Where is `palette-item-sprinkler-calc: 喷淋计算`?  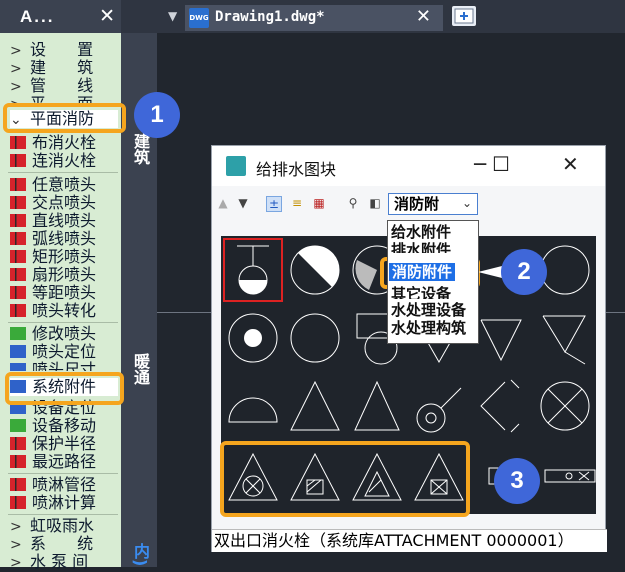 palette-item-sprinkler-calc: 喷淋计算 is located at coordinates (64, 503).